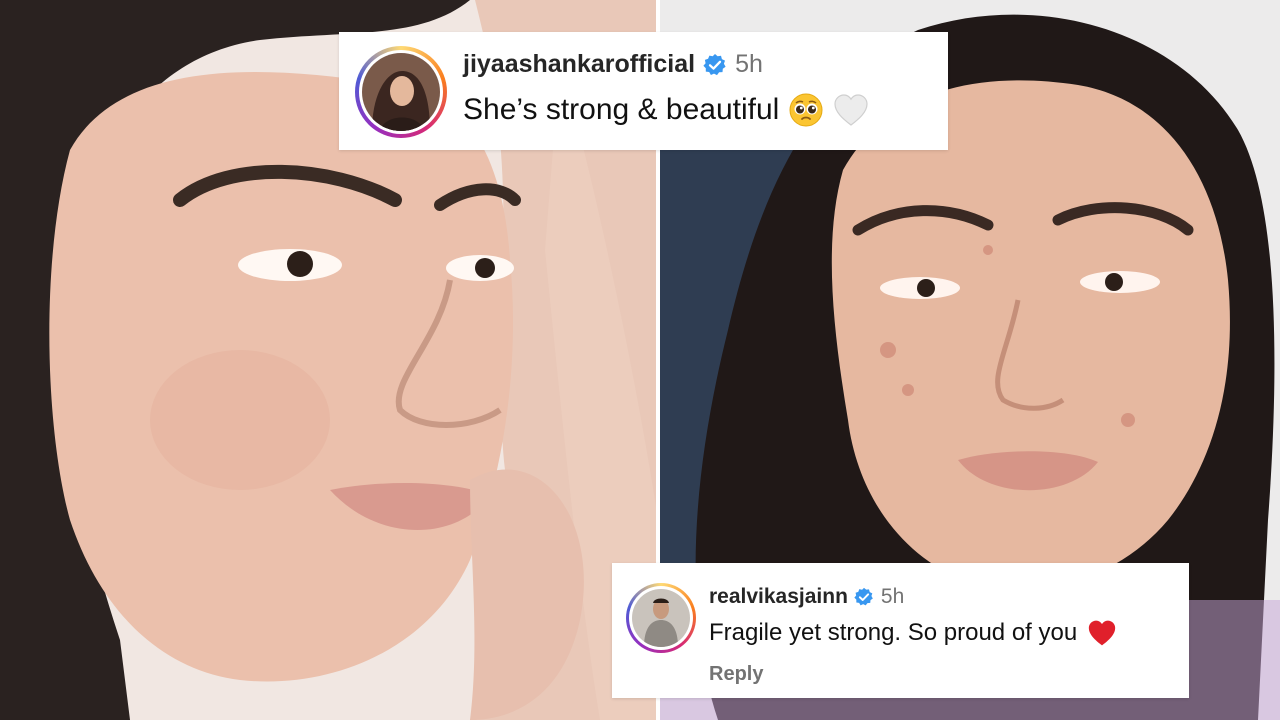  I want to click on pleading-face-icon, so click(806, 110).